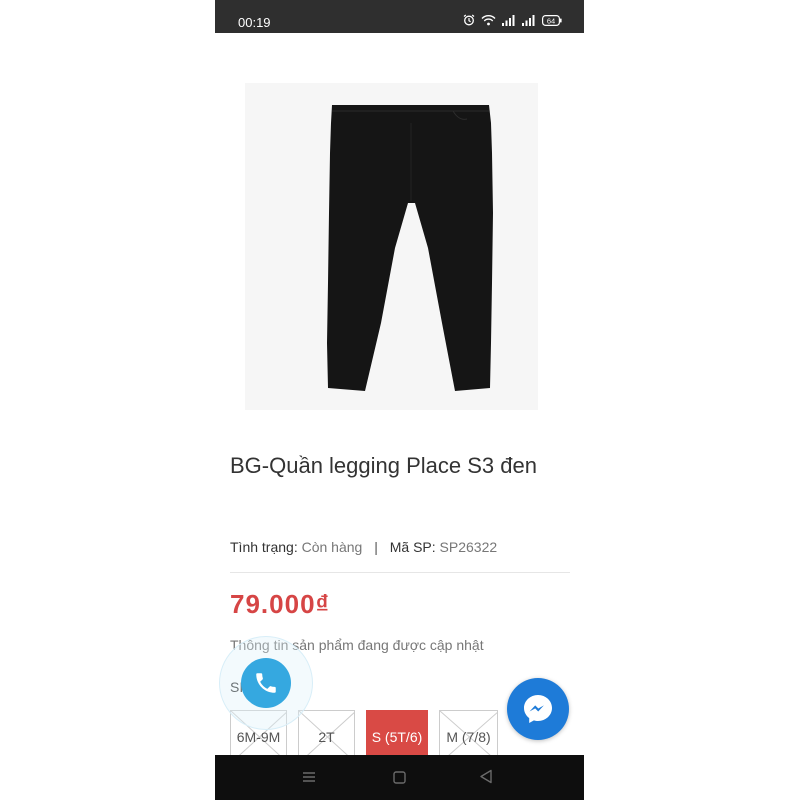  I want to click on phone-icon, so click(266, 683).